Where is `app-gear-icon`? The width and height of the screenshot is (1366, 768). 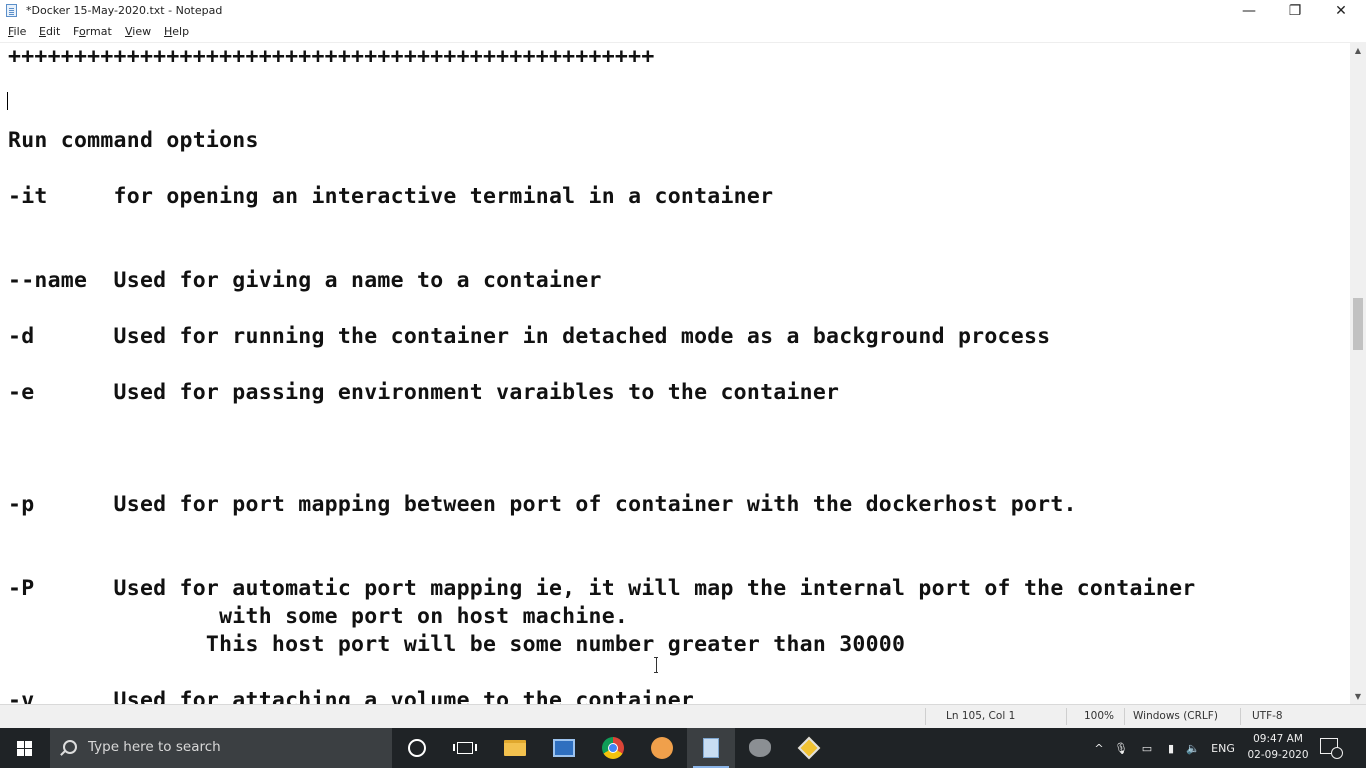
app-gear-icon is located at coordinates (760, 748).